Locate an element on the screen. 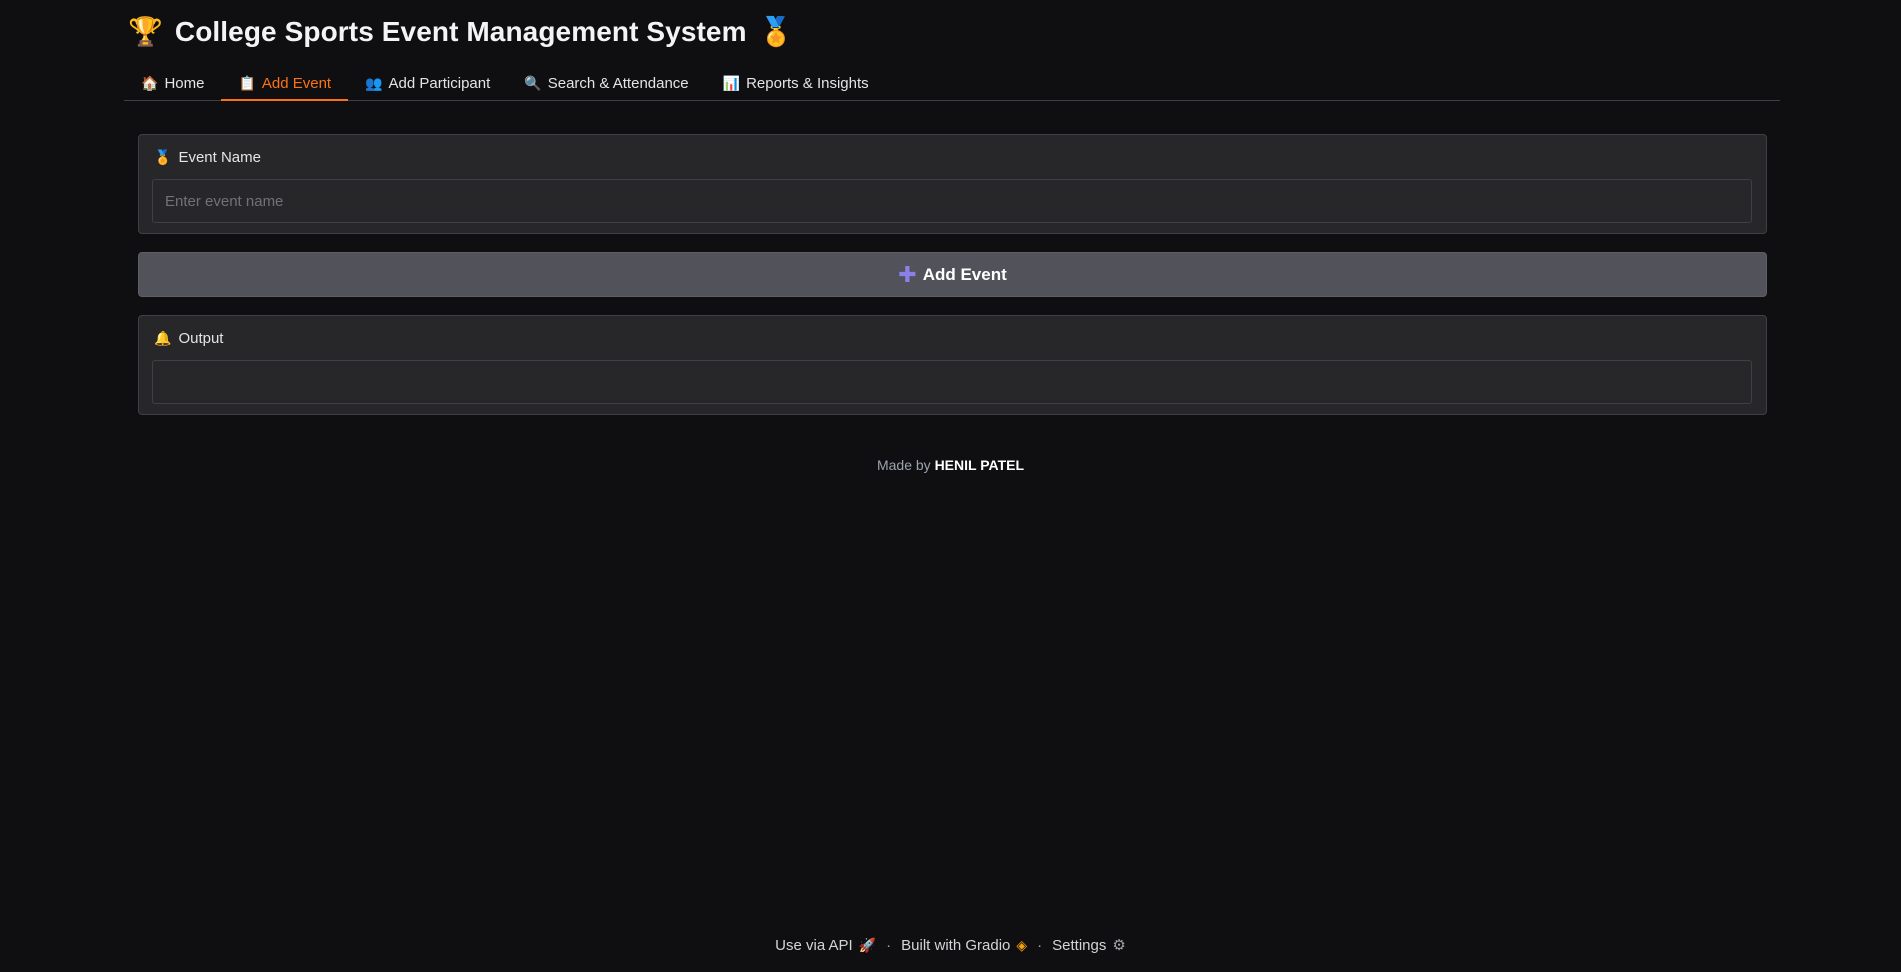 This screenshot has height=972, width=1901. tab-label: Reports & Insights is located at coordinates (807, 83).